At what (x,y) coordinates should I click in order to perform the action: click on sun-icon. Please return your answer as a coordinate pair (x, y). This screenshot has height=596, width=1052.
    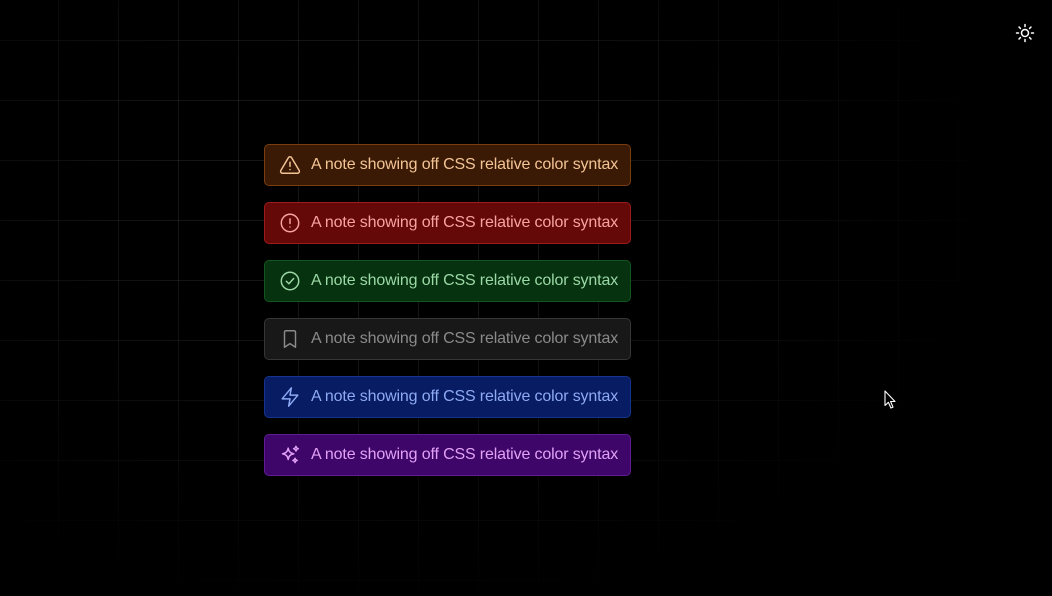
    Looking at the image, I should click on (1025, 33).